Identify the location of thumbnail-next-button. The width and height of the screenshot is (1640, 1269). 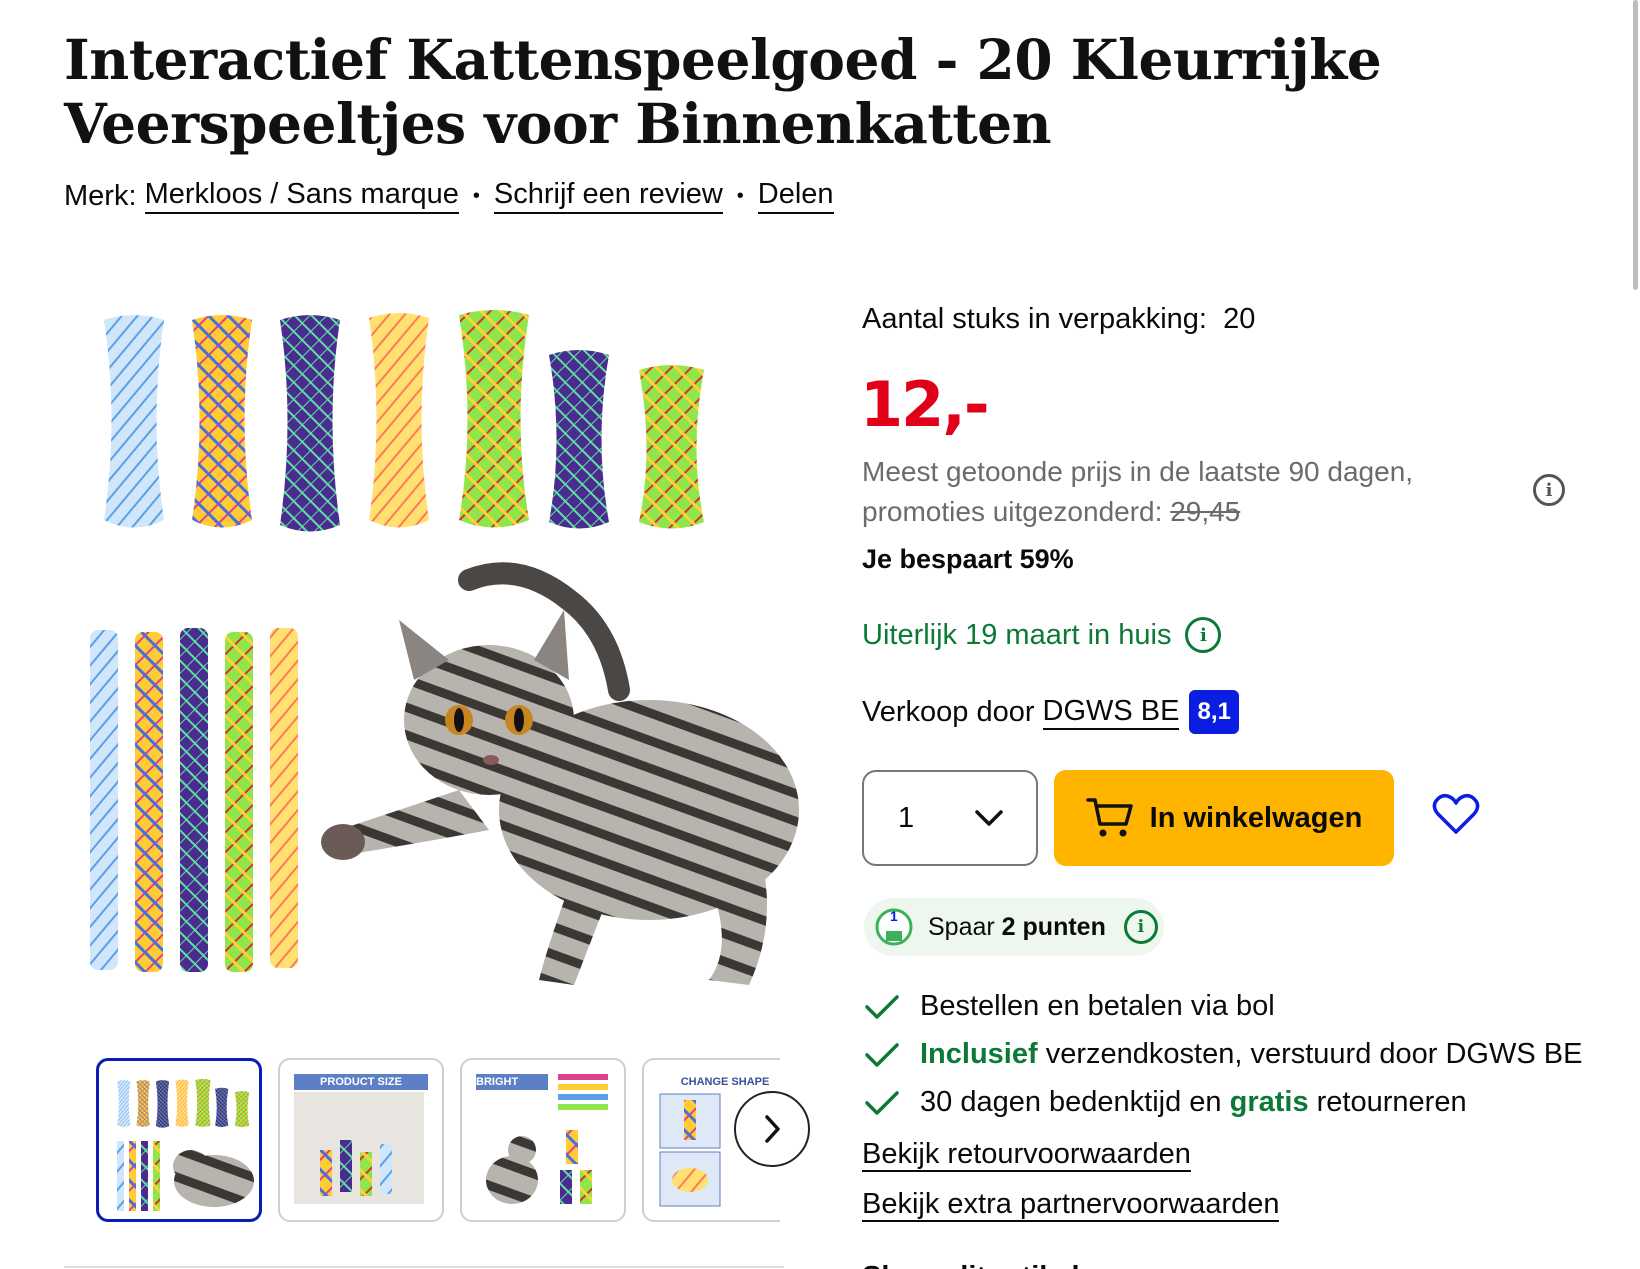
(772, 1129).